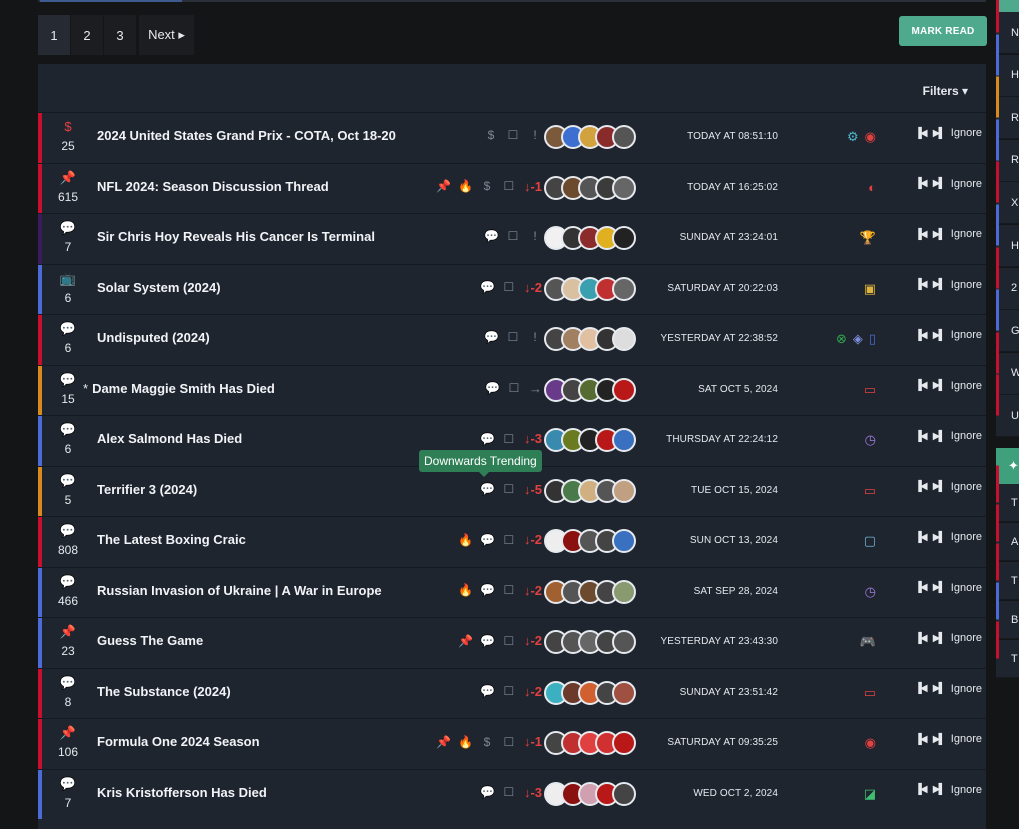 This screenshot has height=829, width=1019. What do you see at coordinates (870, 794) in the screenshot?
I see `category-icon: ◪` at bounding box center [870, 794].